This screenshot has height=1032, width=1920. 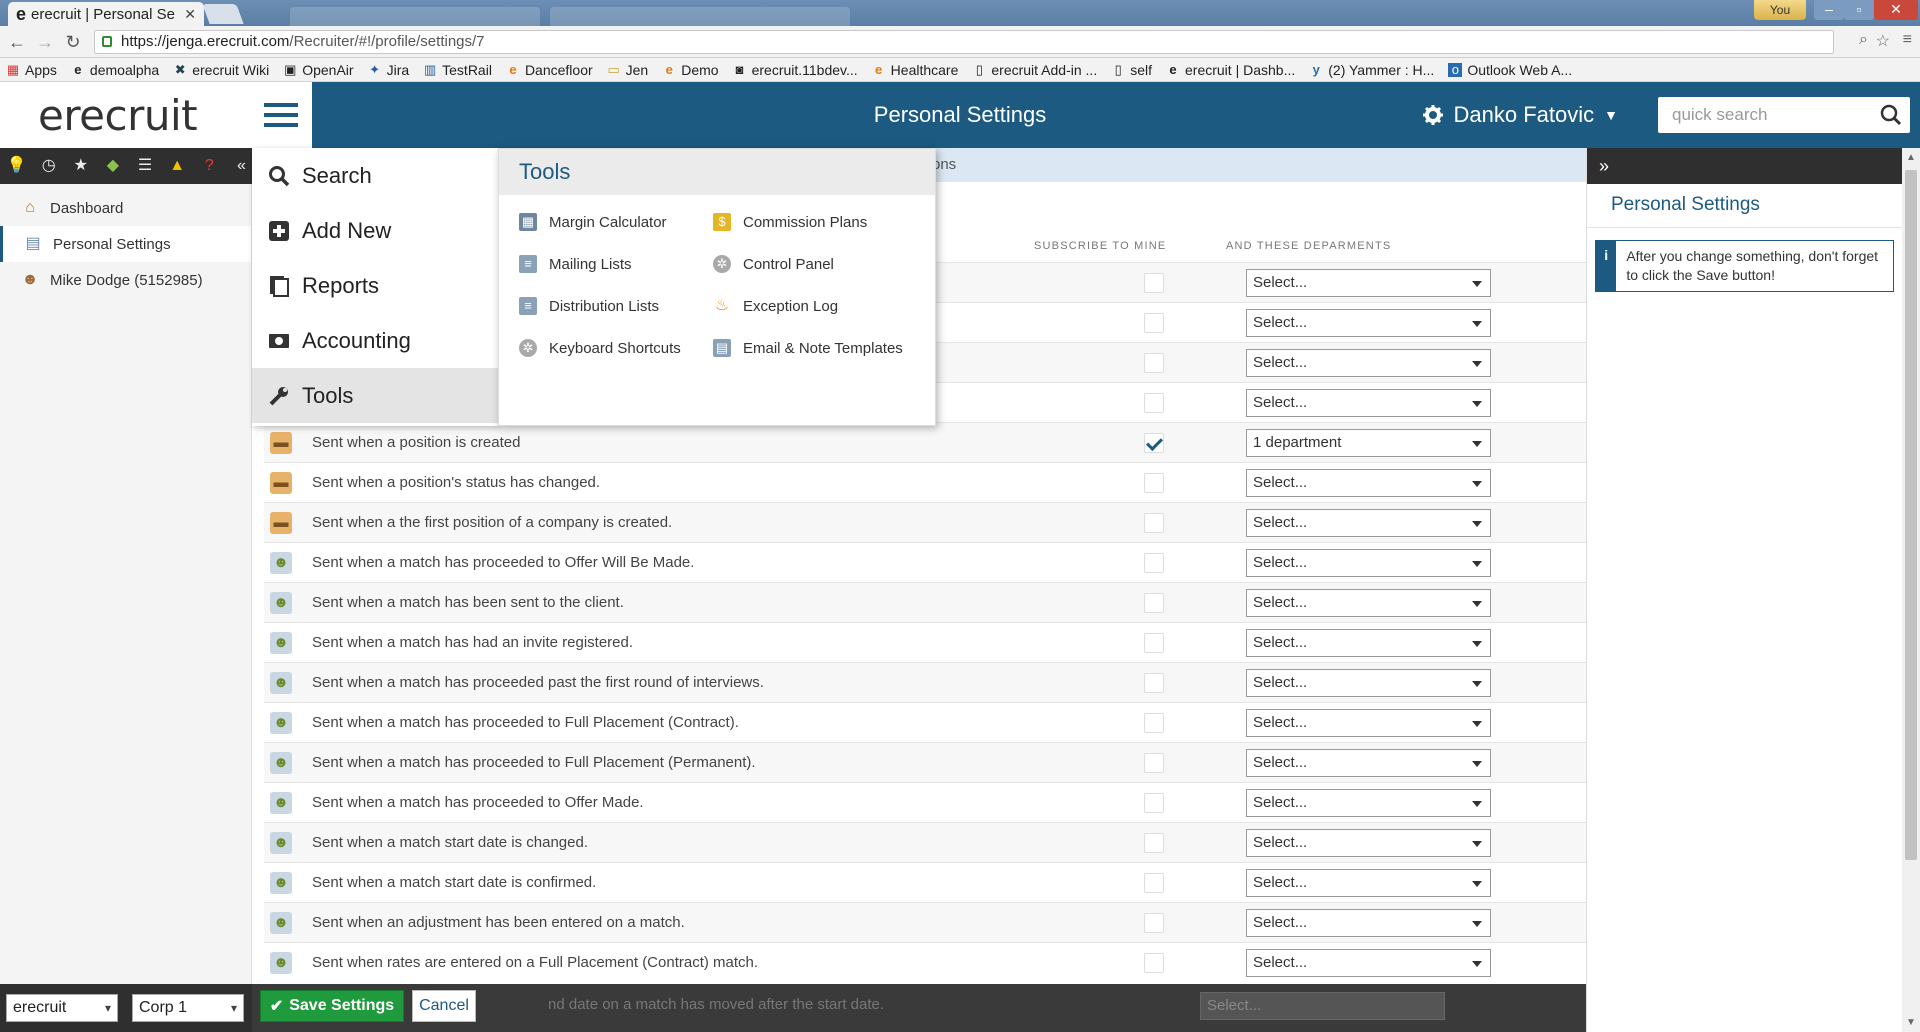 What do you see at coordinates (1911, 1022) in the screenshot?
I see `scroll-down-icon: ▼` at bounding box center [1911, 1022].